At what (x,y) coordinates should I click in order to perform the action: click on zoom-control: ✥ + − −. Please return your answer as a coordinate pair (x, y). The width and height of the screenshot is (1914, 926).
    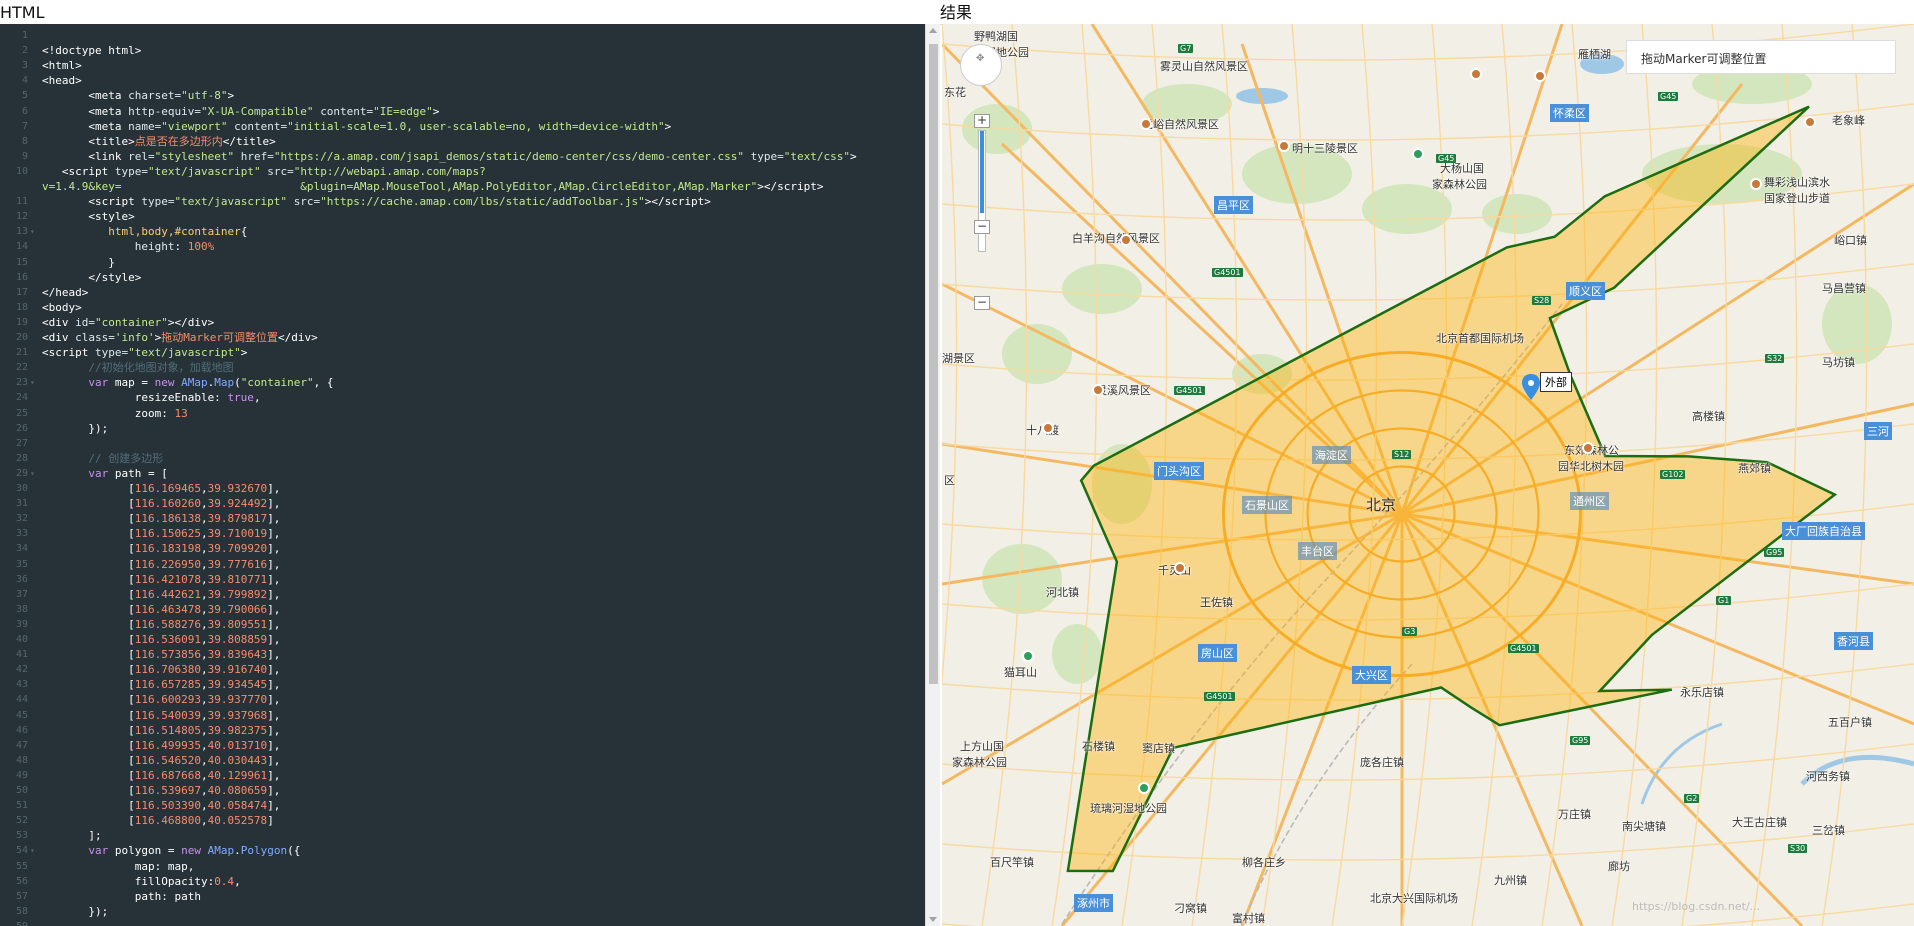
    Looking at the image, I should click on (982, 177).